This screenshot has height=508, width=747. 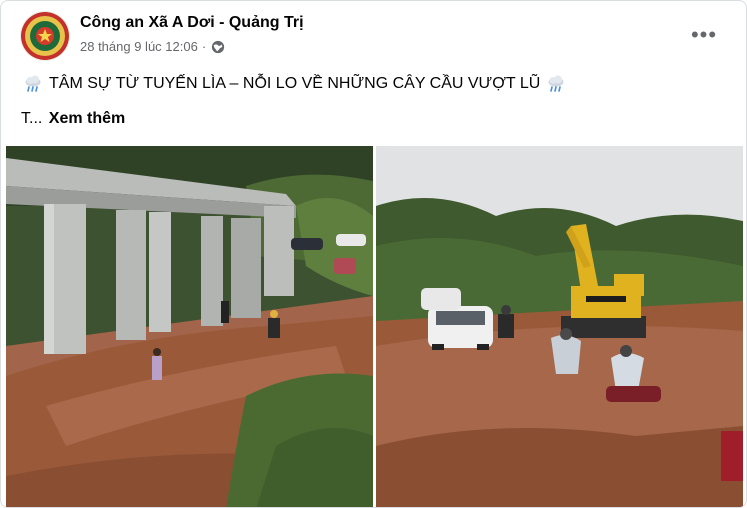 What do you see at coordinates (139, 47) in the screenshot?
I see `post-timestamp: 28 tháng 9 lúc 12:06` at bounding box center [139, 47].